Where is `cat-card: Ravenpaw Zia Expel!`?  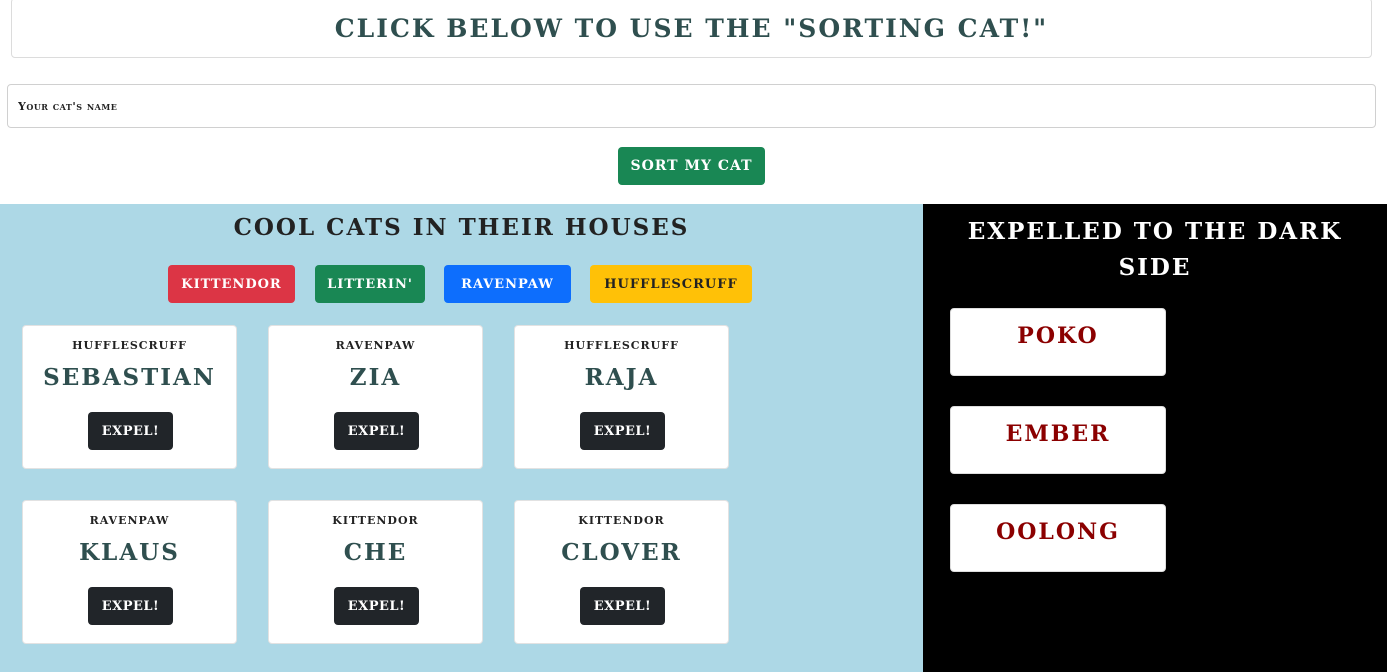 cat-card: Ravenpaw Zia Expel! is located at coordinates (375, 397).